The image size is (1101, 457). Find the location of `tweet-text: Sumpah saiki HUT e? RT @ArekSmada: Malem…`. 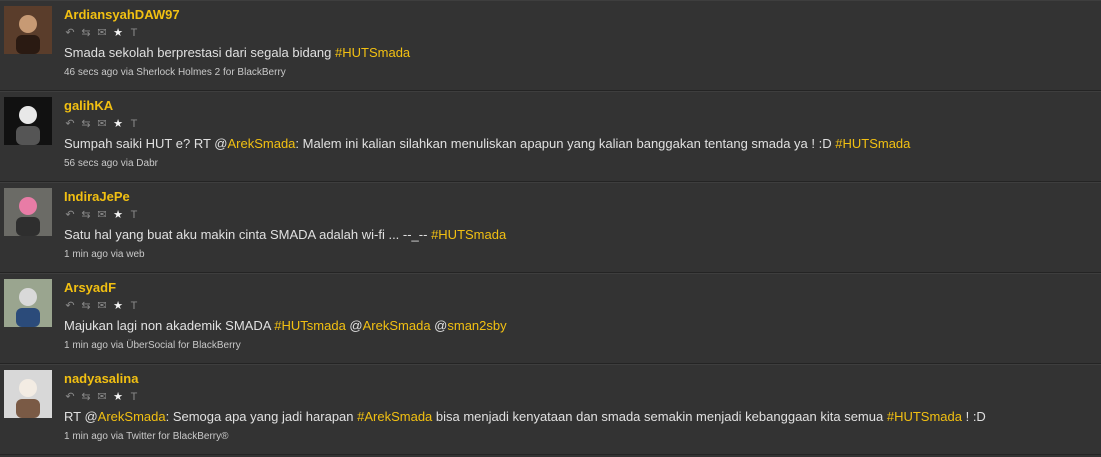

tweet-text: Sumpah saiki HUT e? RT @ArekSmada: Malem… is located at coordinates (577, 144).